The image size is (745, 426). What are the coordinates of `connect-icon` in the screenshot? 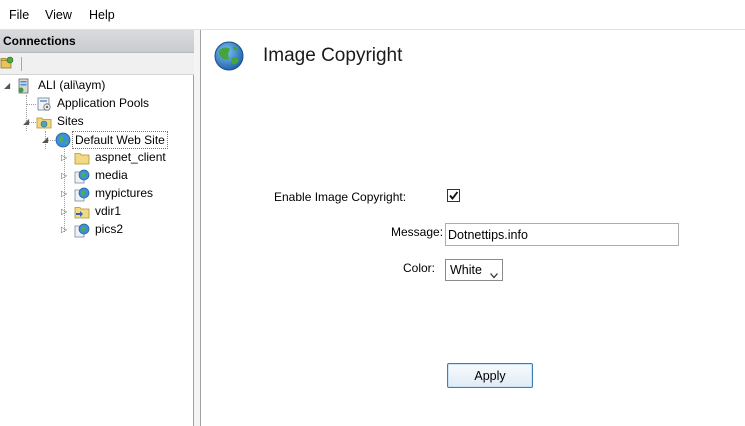 It's located at (7, 63).